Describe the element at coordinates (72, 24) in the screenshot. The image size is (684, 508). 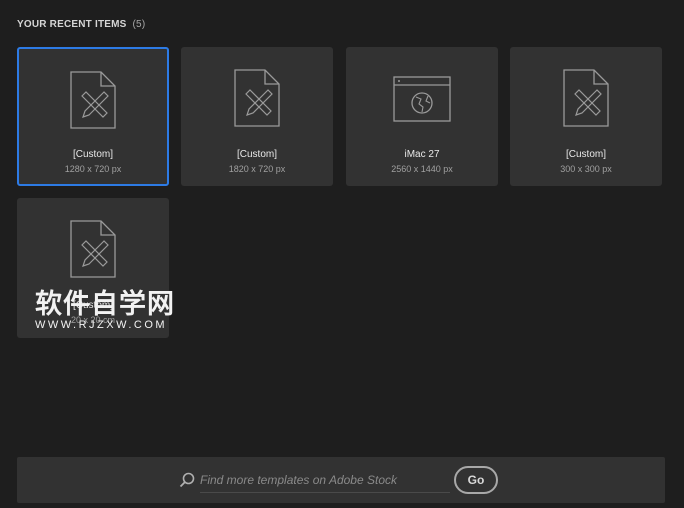
I see `section-title-text: YOUR RECENT ITEMS` at that location.